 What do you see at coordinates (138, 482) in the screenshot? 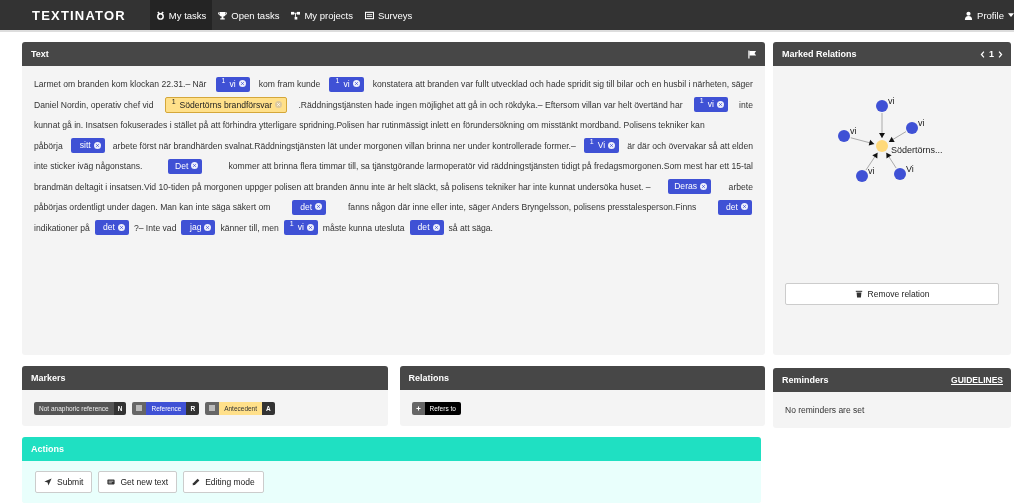
I see `action-button: Get new text` at bounding box center [138, 482].